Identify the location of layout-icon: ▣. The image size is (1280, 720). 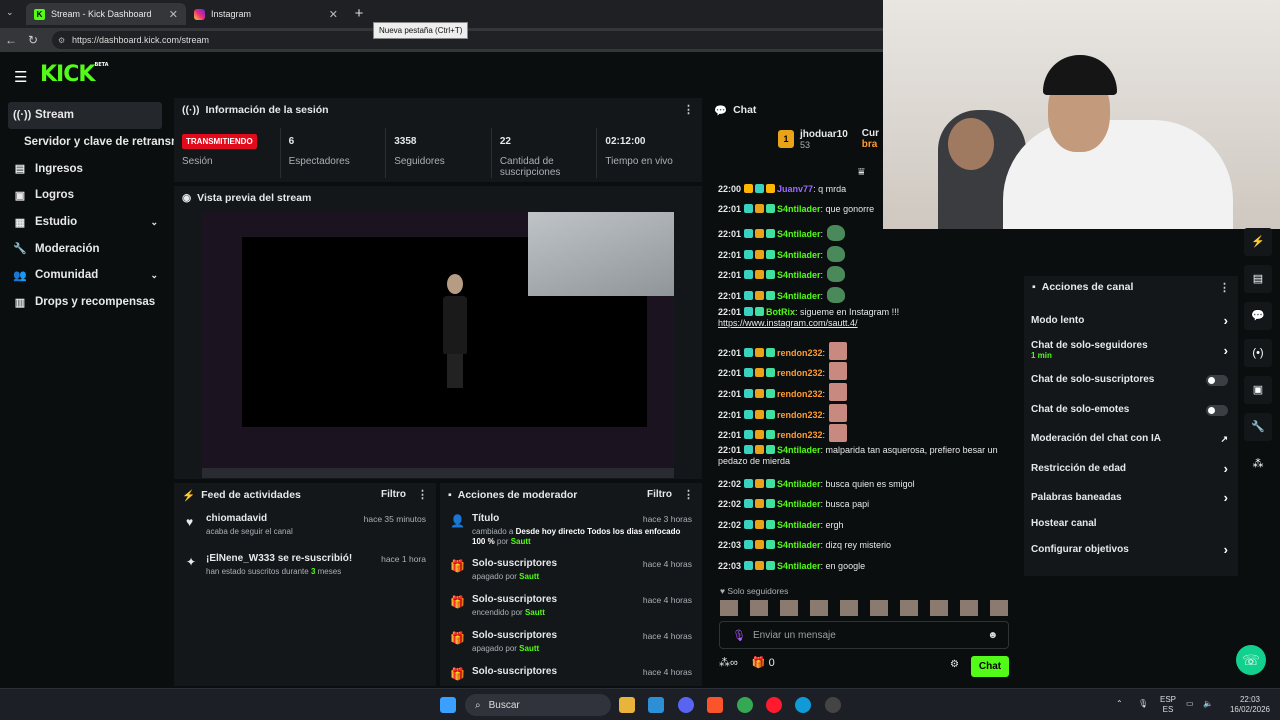
(1258, 390).